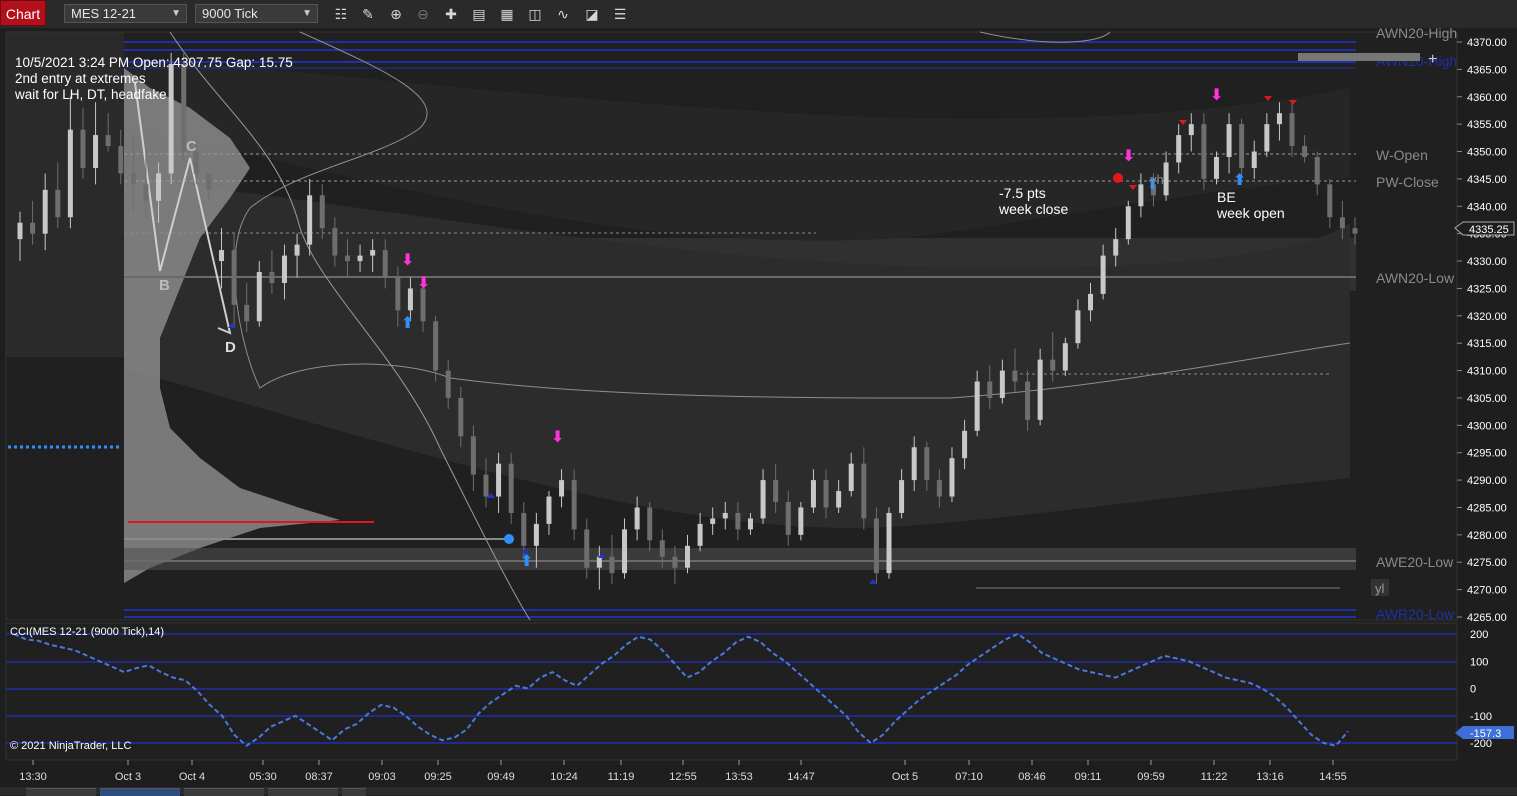 Image resolution: width=1517 pixels, height=796 pixels. What do you see at coordinates (1416, 34) in the screenshot?
I see `level-awn20-high: AWN20-High` at bounding box center [1416, 34].